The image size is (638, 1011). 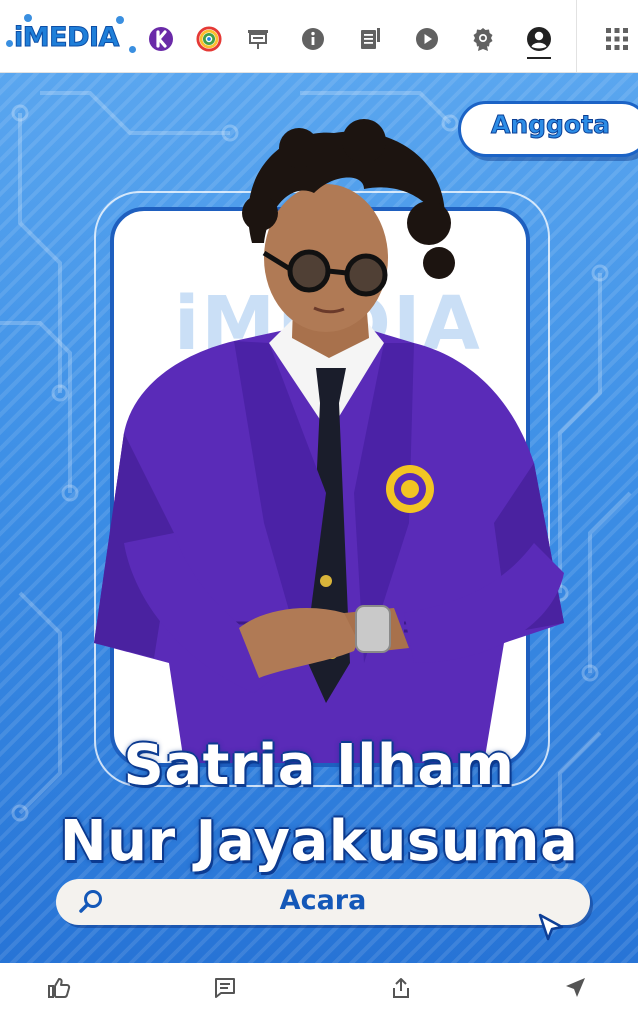 What do you see at coordinates (209, 39) in the screenshot?
I see `colorful-spiral-logo-icon` at bounding box center [209, 39].